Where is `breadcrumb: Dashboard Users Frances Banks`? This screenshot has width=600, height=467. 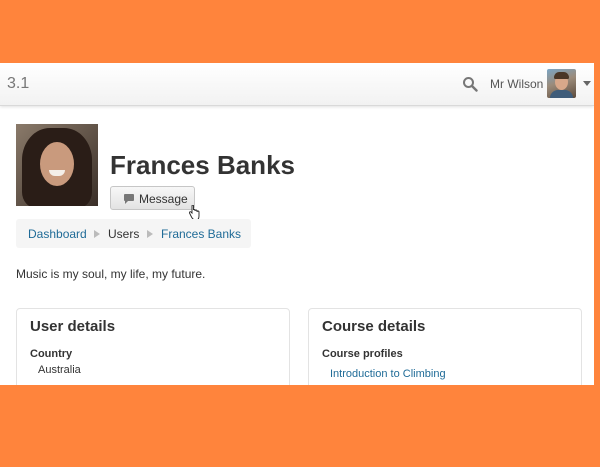
breadcrumb: Dashboard Users Frances Banks is located at coordinates (133, 233).